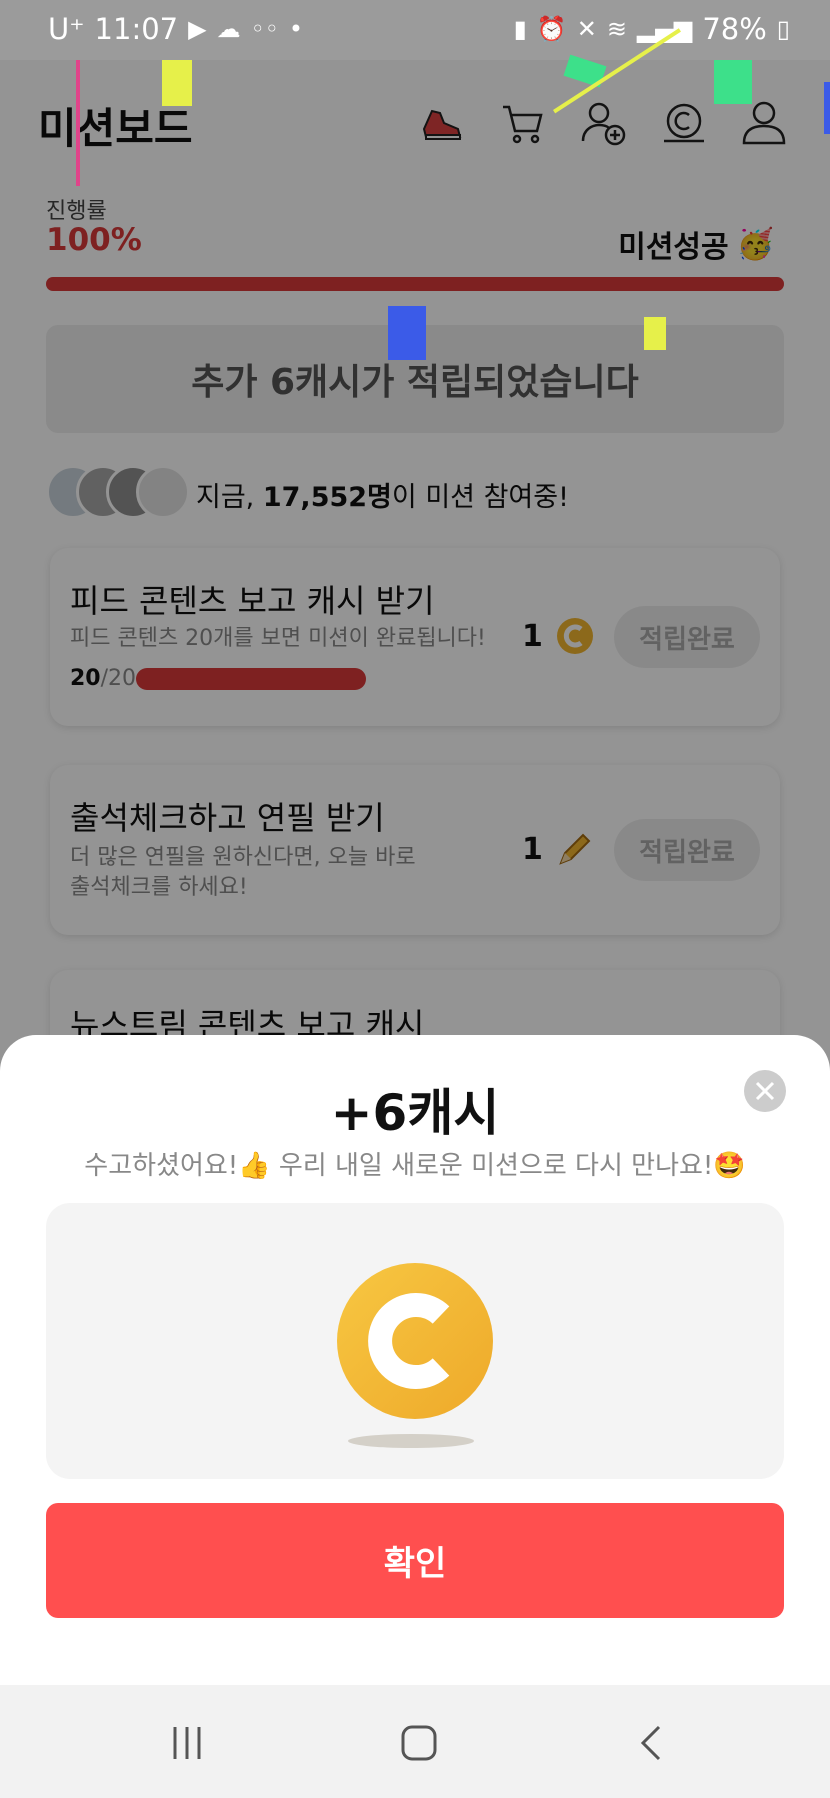 The height and width of the screenshot is (1798, 830). What do you see at coordinates (415, 1113) in the screenshot?
I see `reward-title: +6캐시` at bounding box center [415, 1113].